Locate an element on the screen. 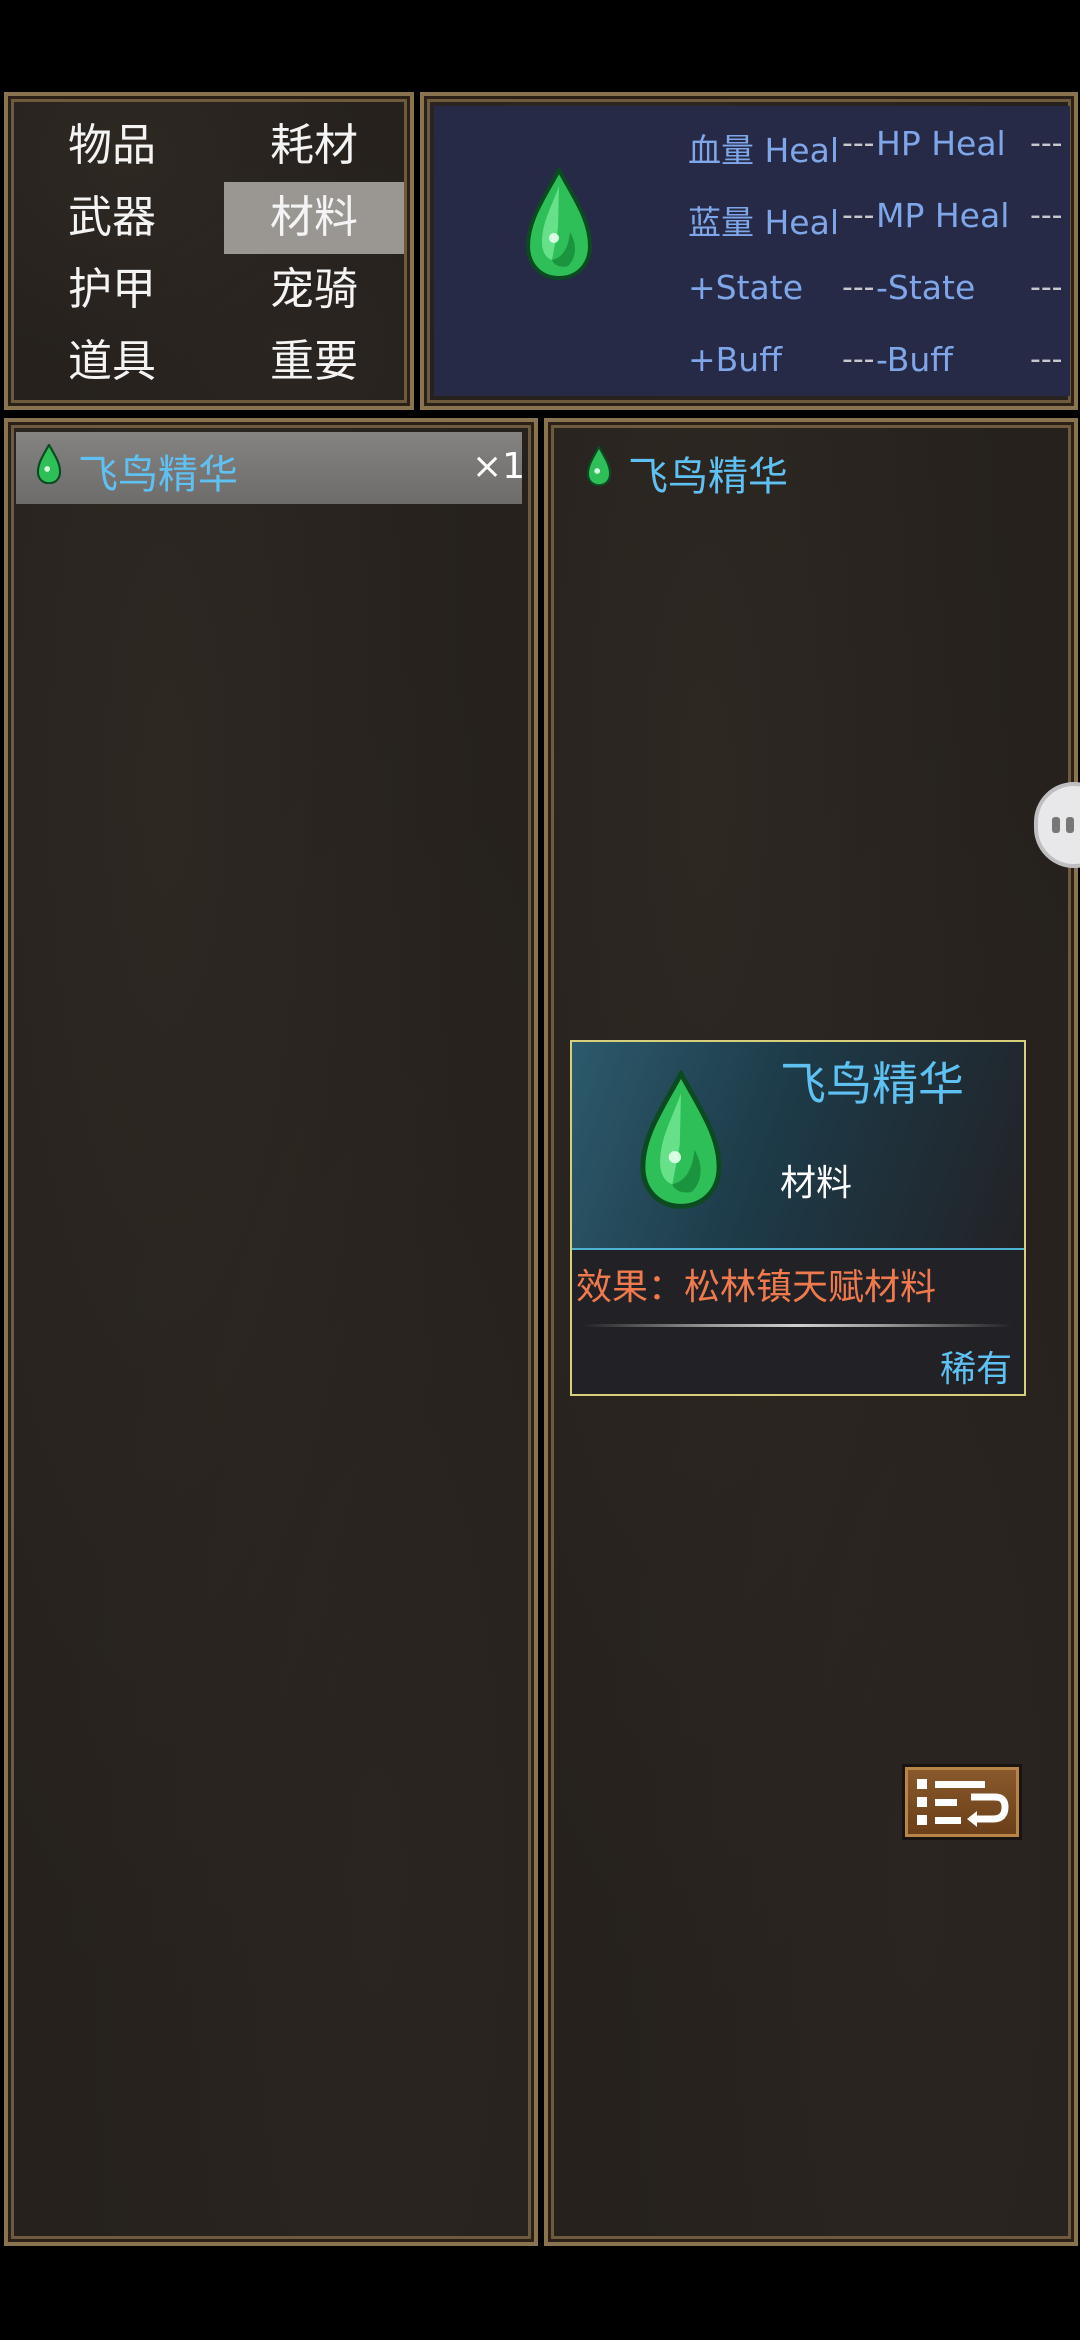 Image resolution: width=1080 pixels, height=2340 pixels. category-key-items: 重要 is located at coordinates (314, 362).